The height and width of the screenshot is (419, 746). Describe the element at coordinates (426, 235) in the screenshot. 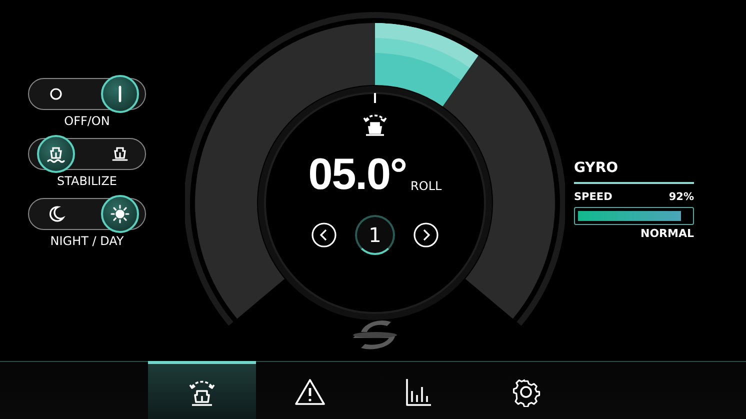

I see `next-icon` at that location.